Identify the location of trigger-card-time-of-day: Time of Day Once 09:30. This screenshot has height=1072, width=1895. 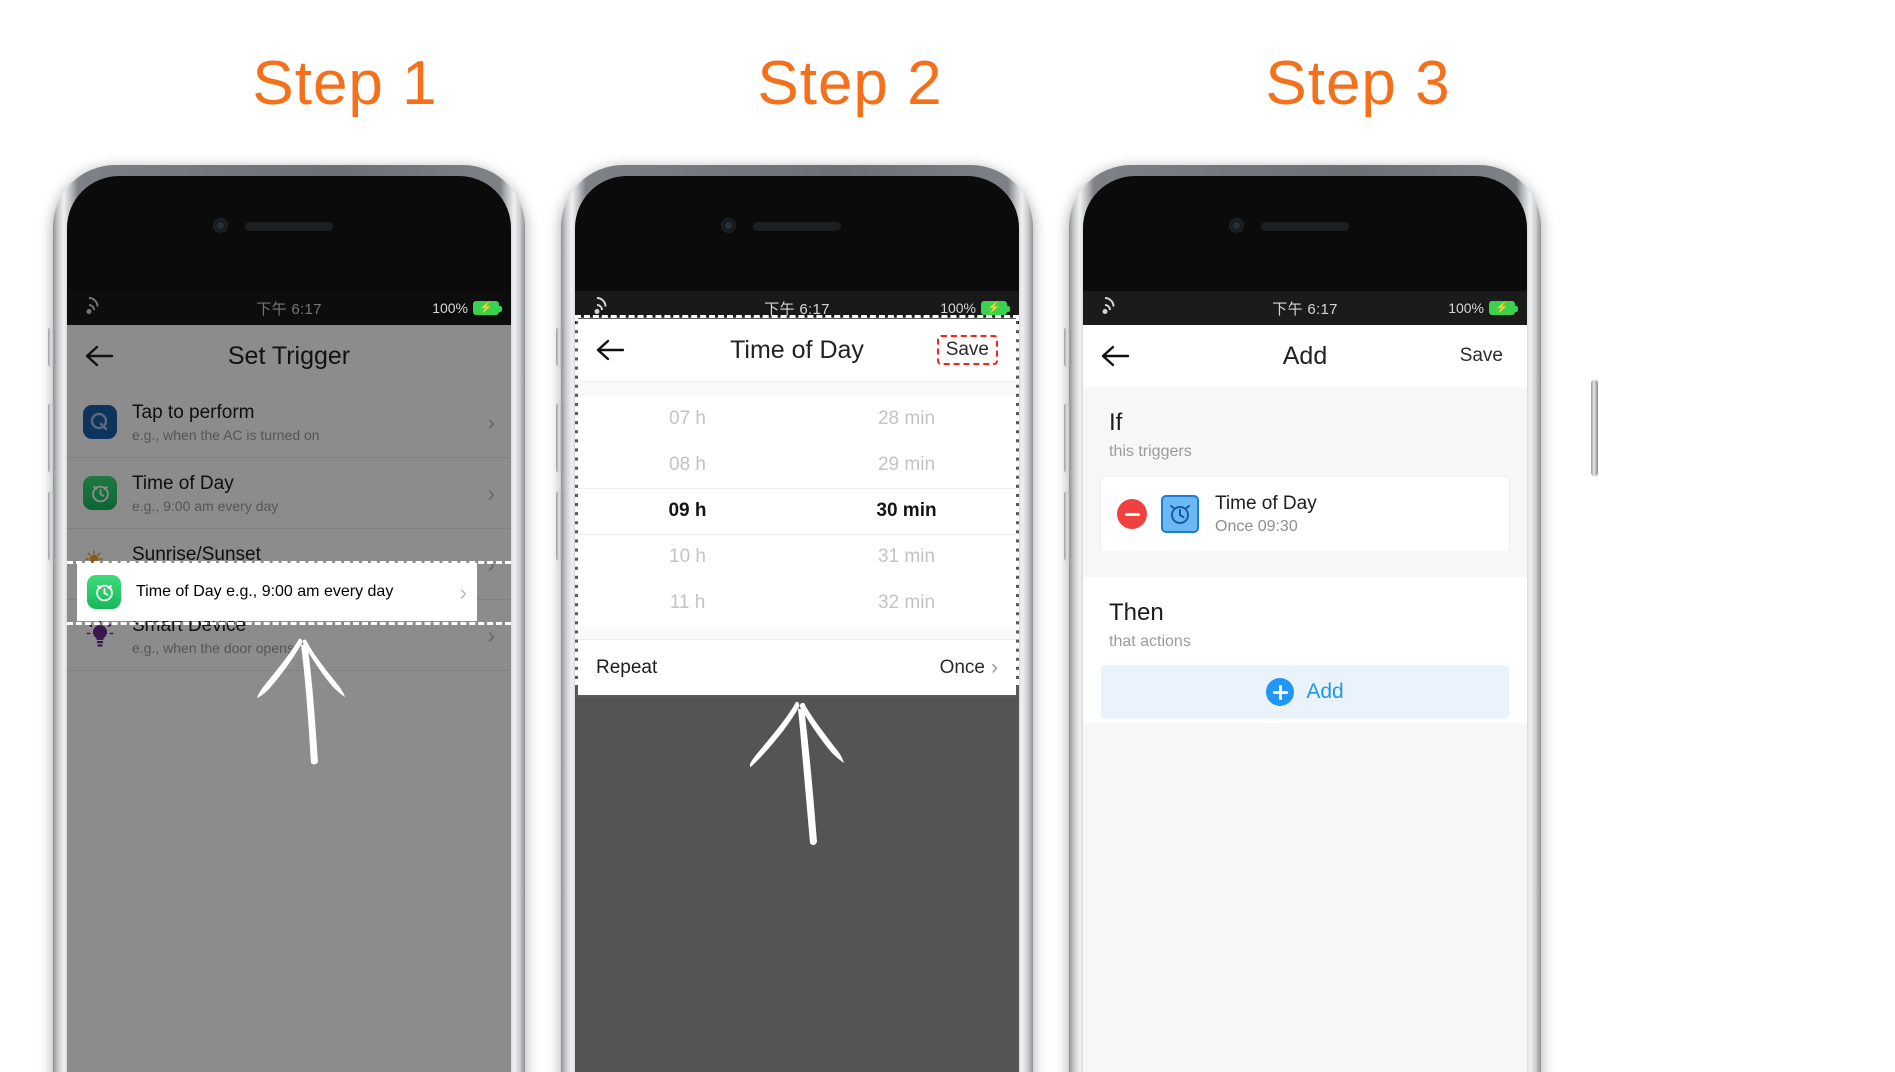
(1305, 514).